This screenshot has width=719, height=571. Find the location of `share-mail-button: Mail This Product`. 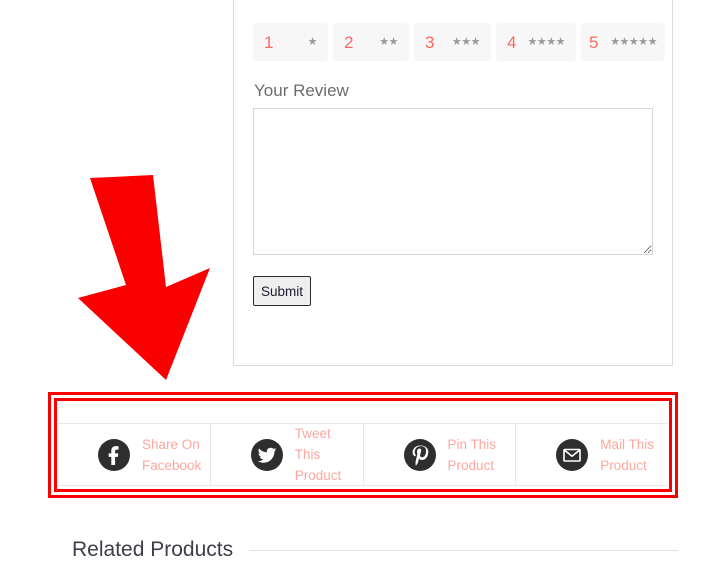

share-mail-button: Mail This Product is located at coordinates (592, 454).